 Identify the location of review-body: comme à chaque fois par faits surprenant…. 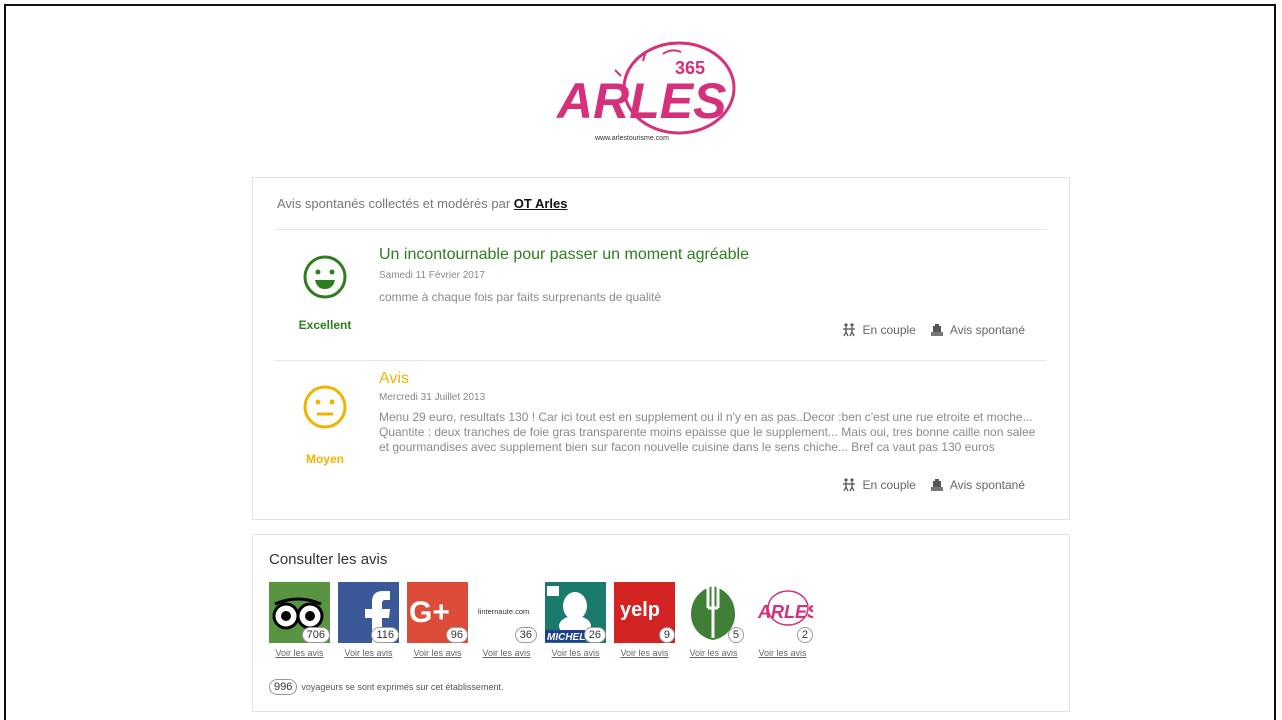
(520, 297).